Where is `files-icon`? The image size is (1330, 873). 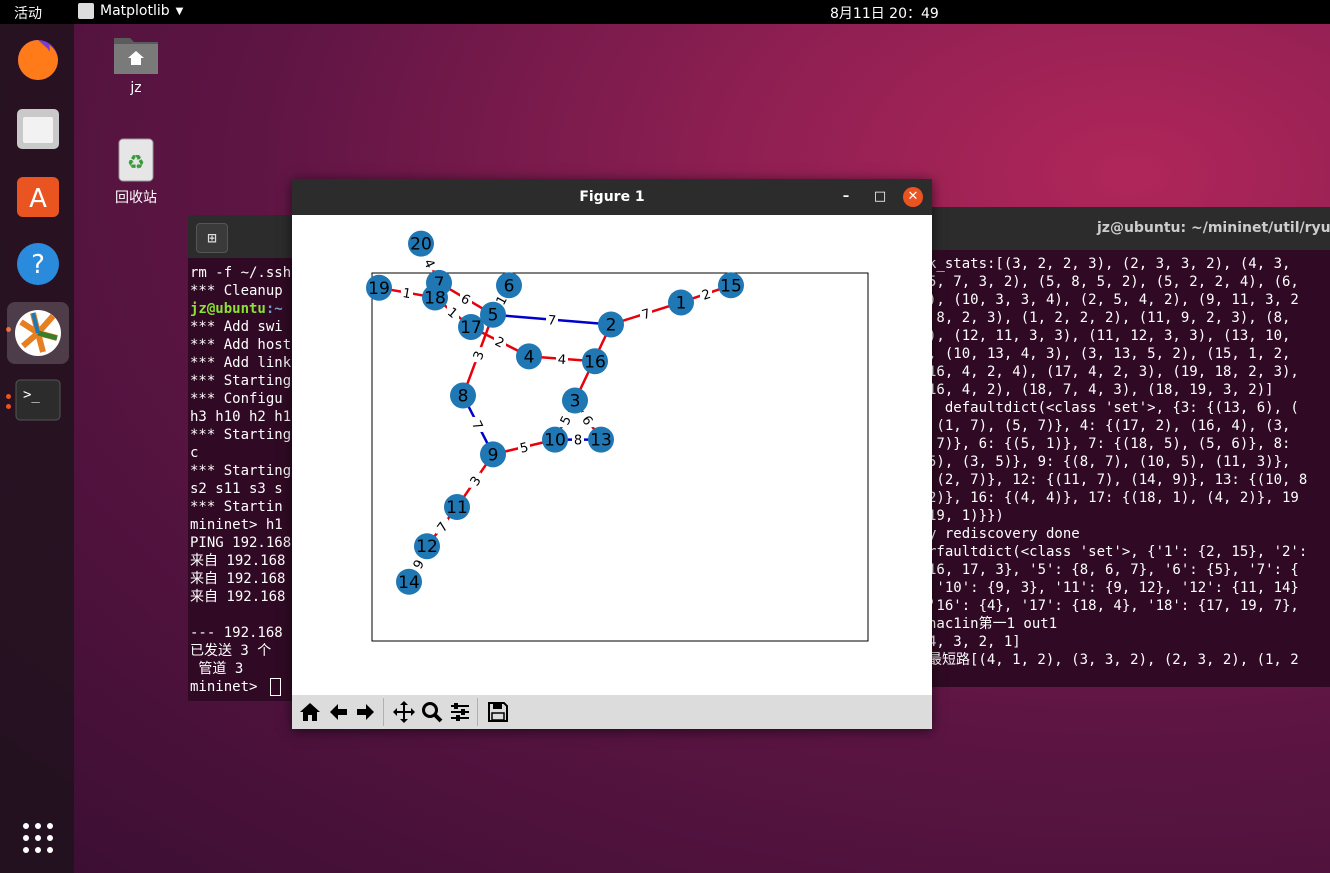 files-icon is located at coordinates (38, 128).